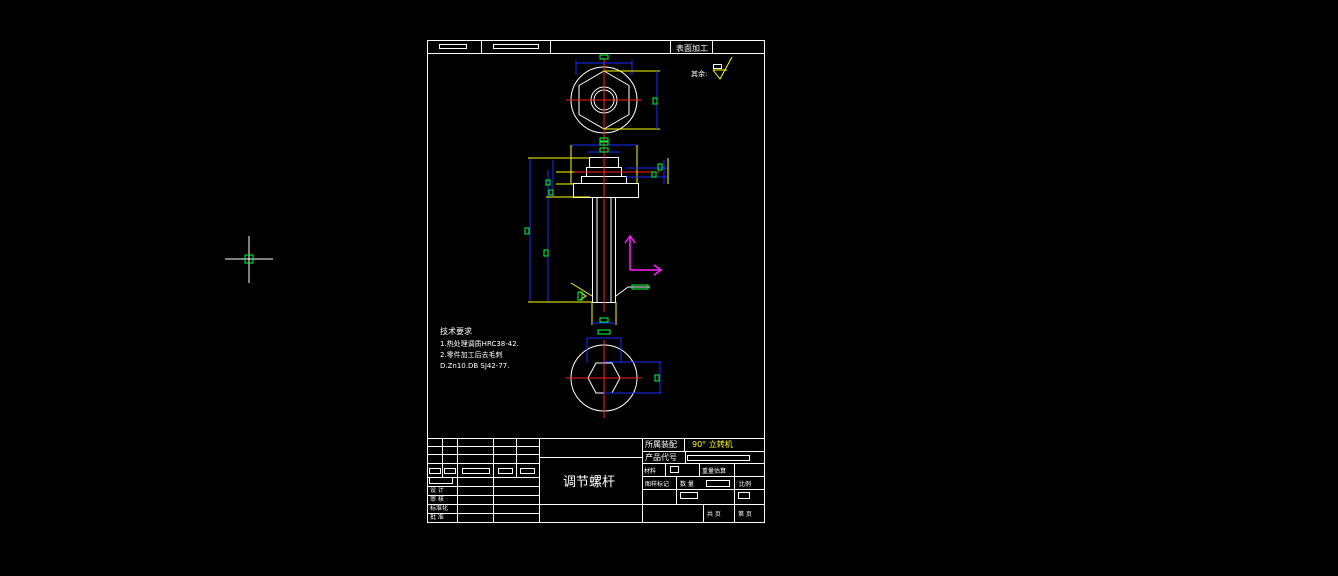 Image resolution: width=1338 pixels, height=576 pixels. I want to click on tech-requirement-item: 1.热处理调质HRC38-42., so click(479, 343).